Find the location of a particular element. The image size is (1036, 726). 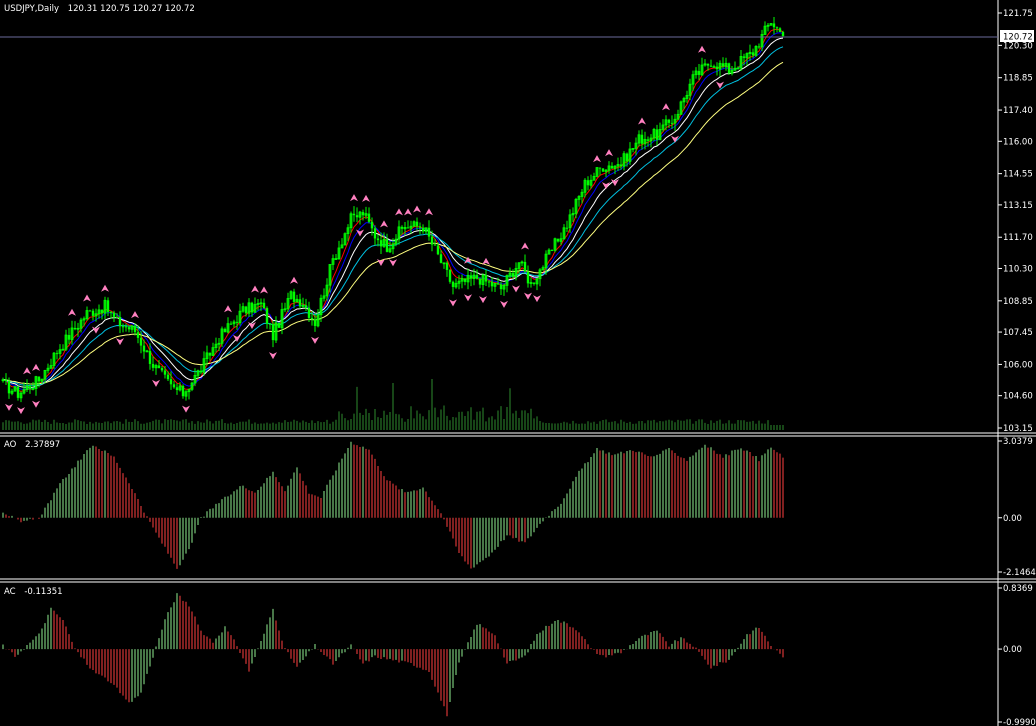

candle-body-up is located at coordinates (714, 67).